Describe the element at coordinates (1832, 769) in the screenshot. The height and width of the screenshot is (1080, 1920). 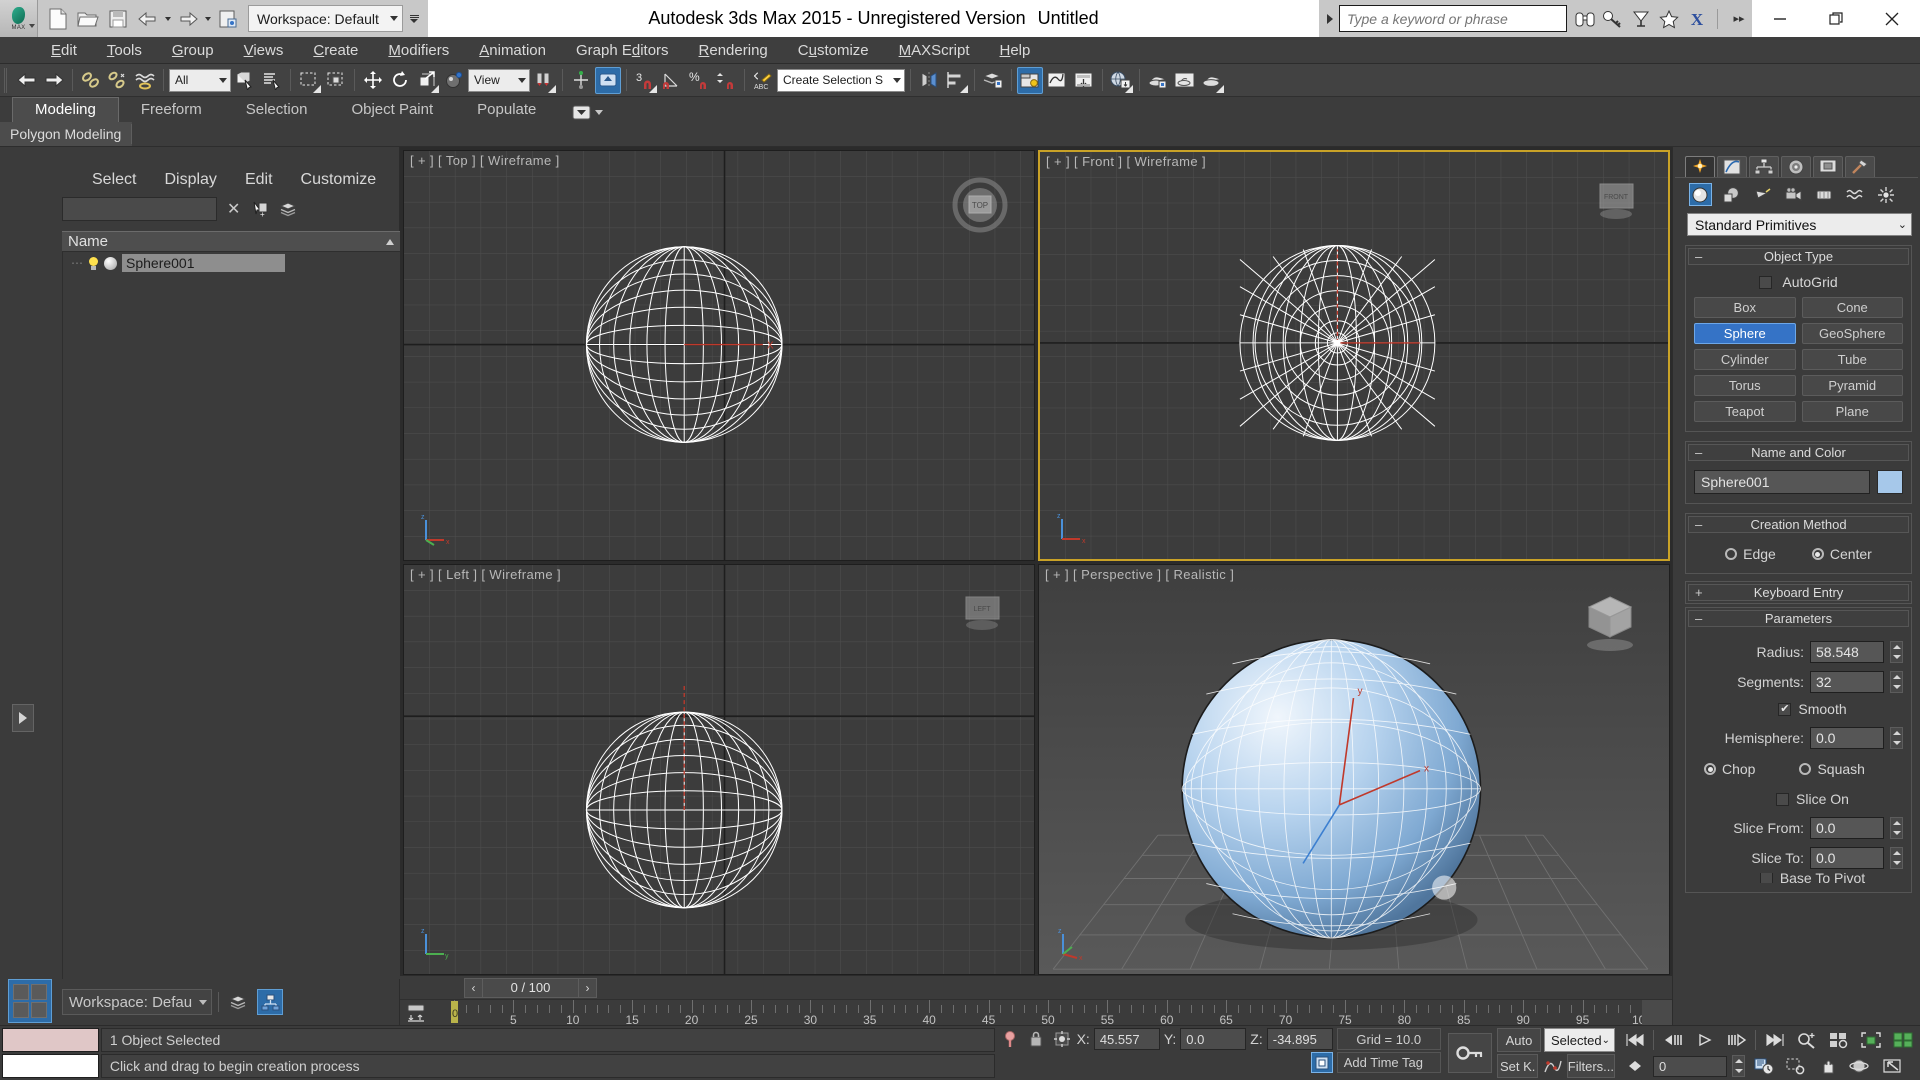
I see `squash-radio: Squash` at that location.